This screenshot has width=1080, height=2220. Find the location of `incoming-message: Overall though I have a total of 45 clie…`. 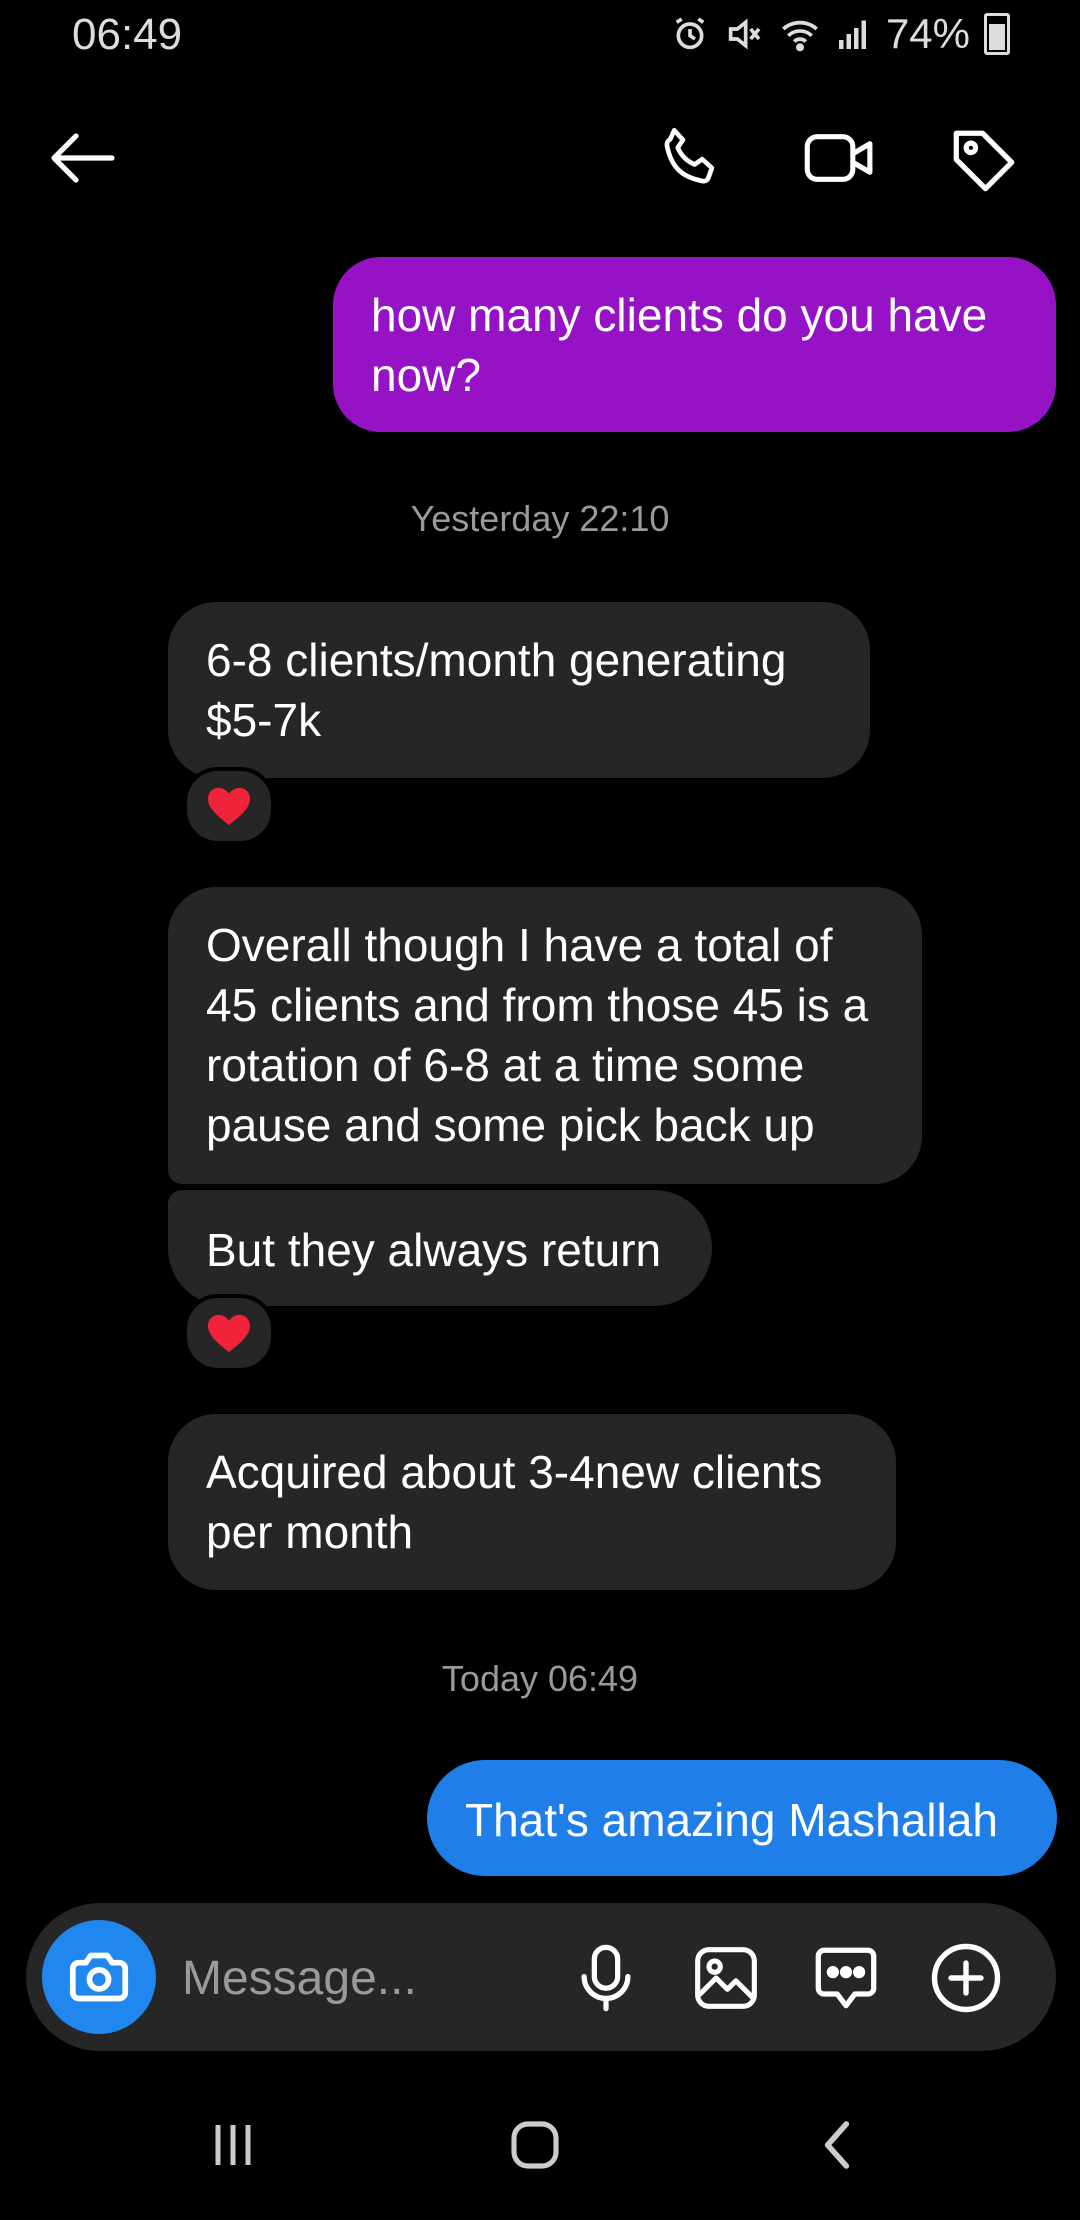

incoming-message: Overall though I have a total of 45 clie… is located at coordinates (545, 1035).